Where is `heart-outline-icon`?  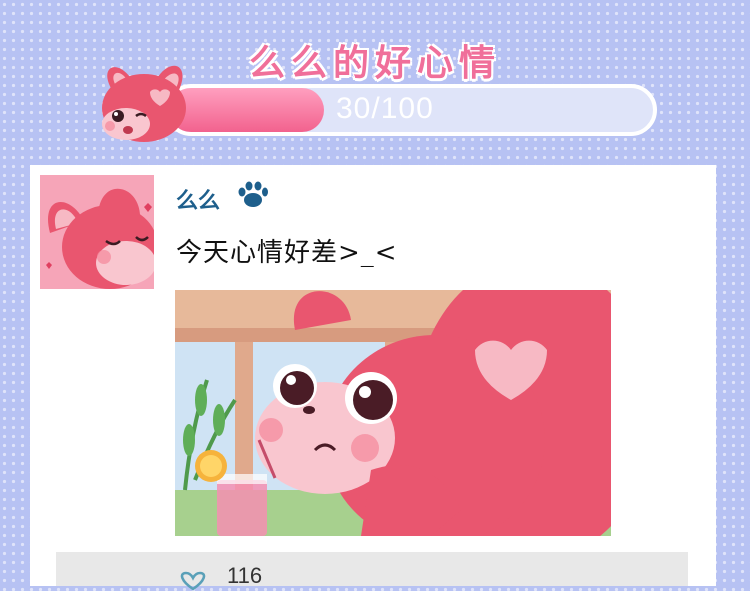
heart-outline-icon is located at coordinates (193, 581).